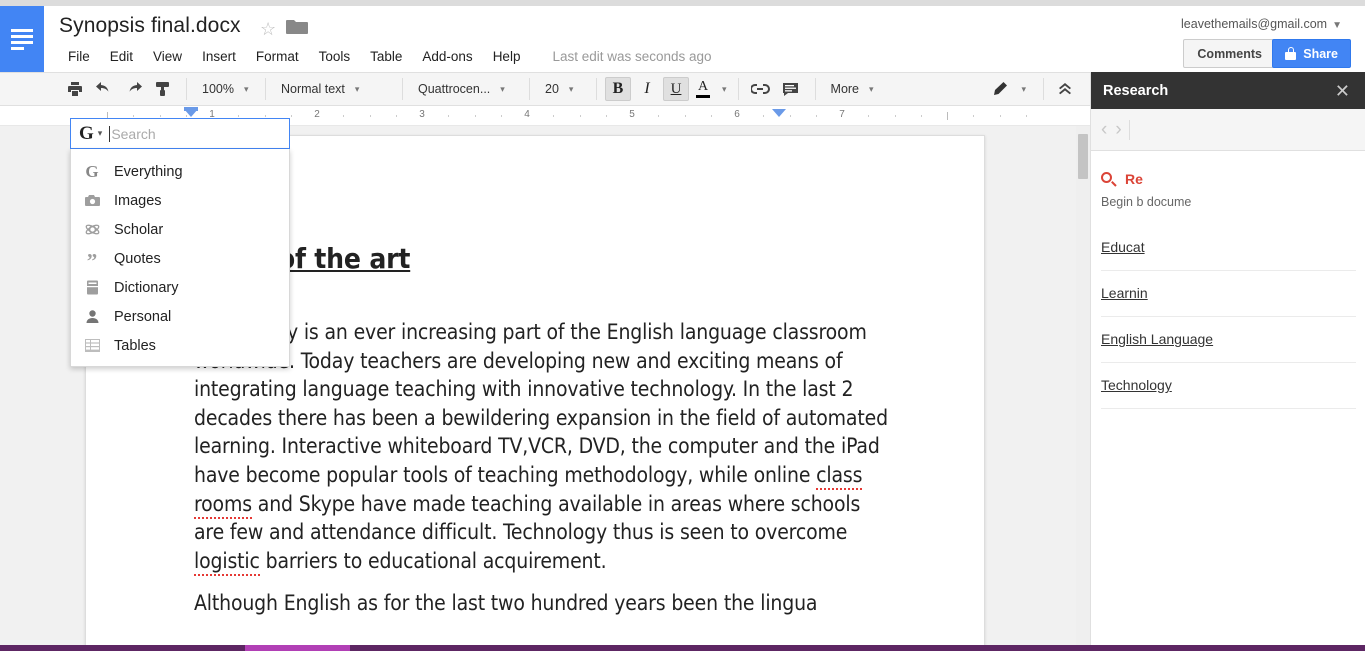 The width and height of the screenshot is (1365, 651). What do you see at coordinates (227, 562) in the screenshot?
I see `misspelled-word: logistic` at bounding box center [227, 562].